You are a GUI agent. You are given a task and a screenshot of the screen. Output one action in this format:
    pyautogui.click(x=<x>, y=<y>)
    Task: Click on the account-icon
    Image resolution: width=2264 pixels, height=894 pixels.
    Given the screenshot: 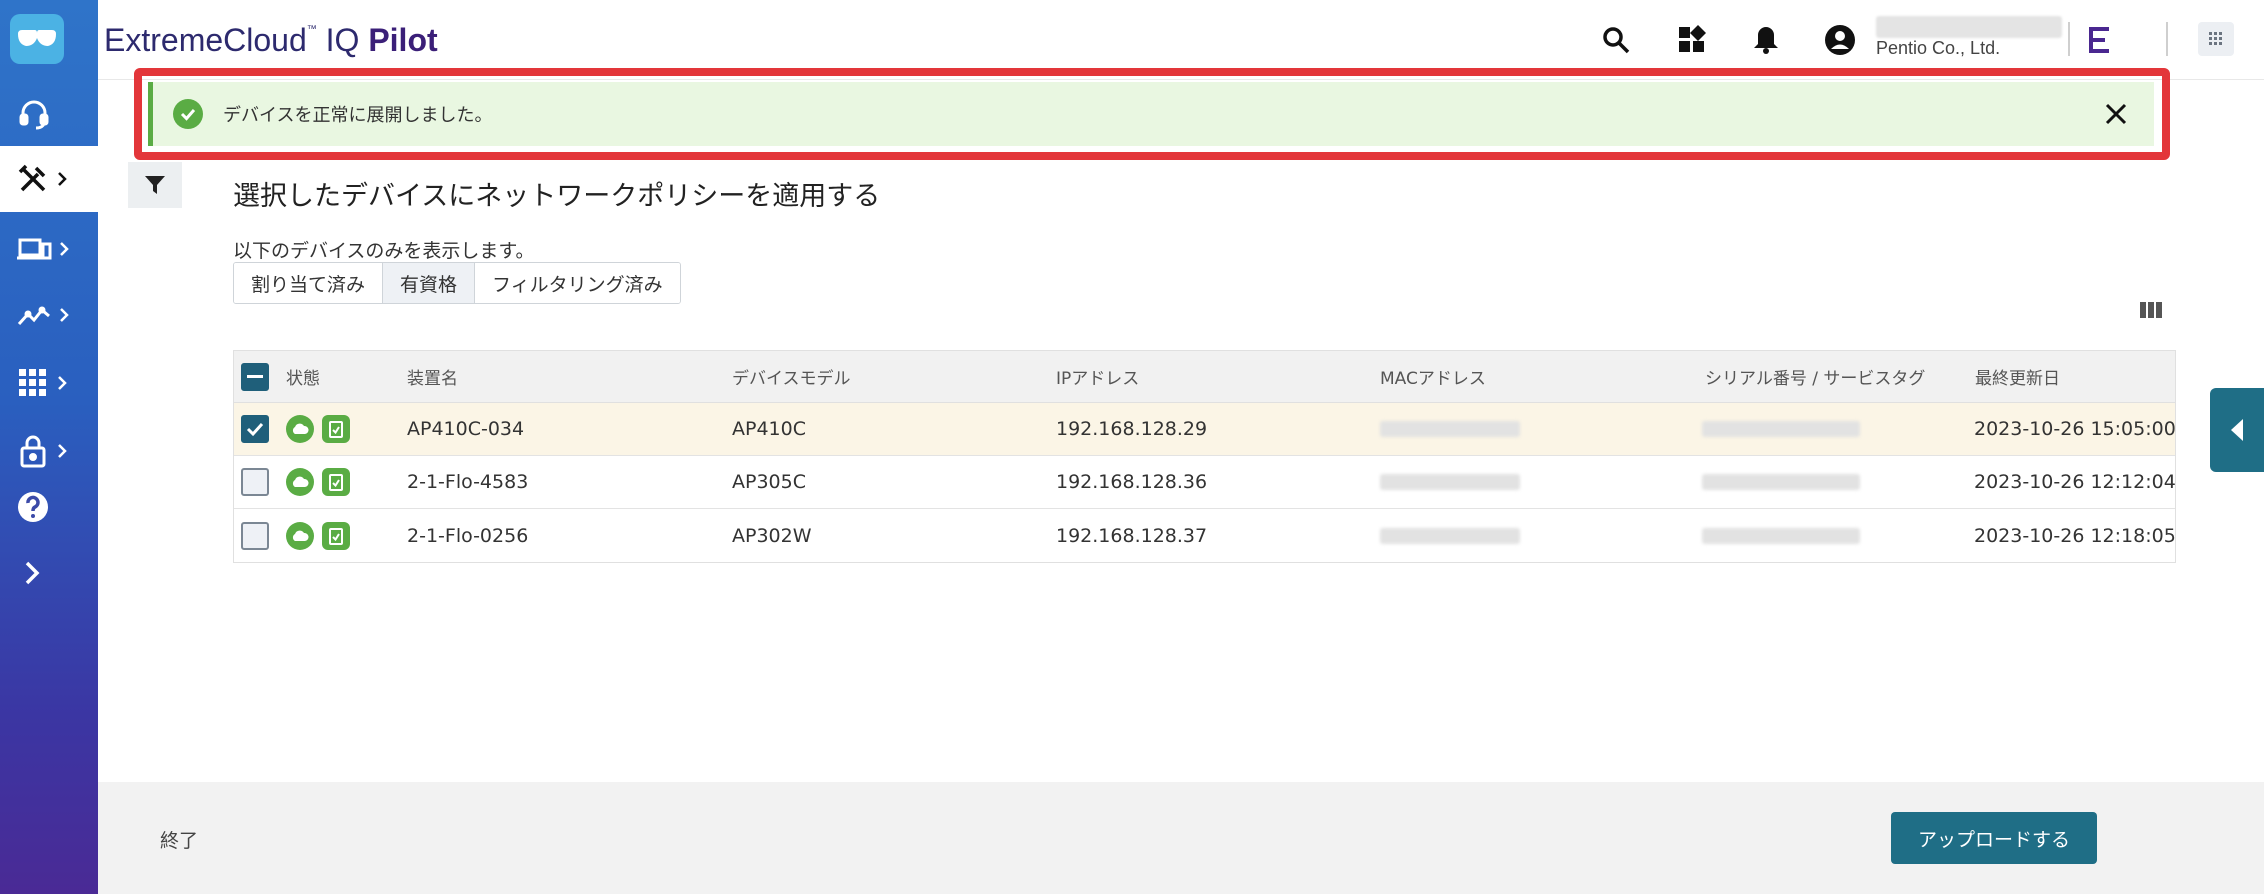 What is the action you would take?
    pyautogui.click(x=1840, y=40)
    